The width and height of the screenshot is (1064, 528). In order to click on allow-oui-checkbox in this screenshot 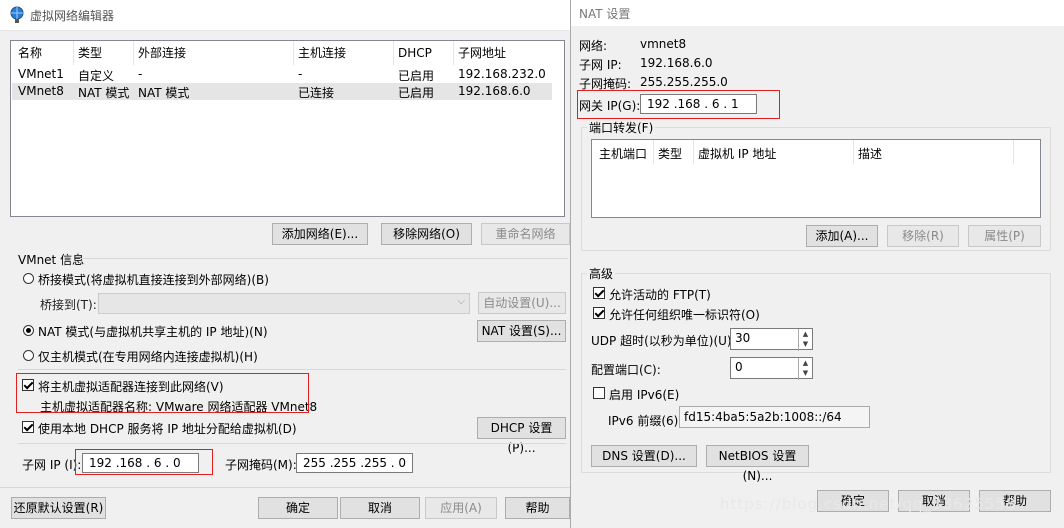, I will do `click(599, 313)`.